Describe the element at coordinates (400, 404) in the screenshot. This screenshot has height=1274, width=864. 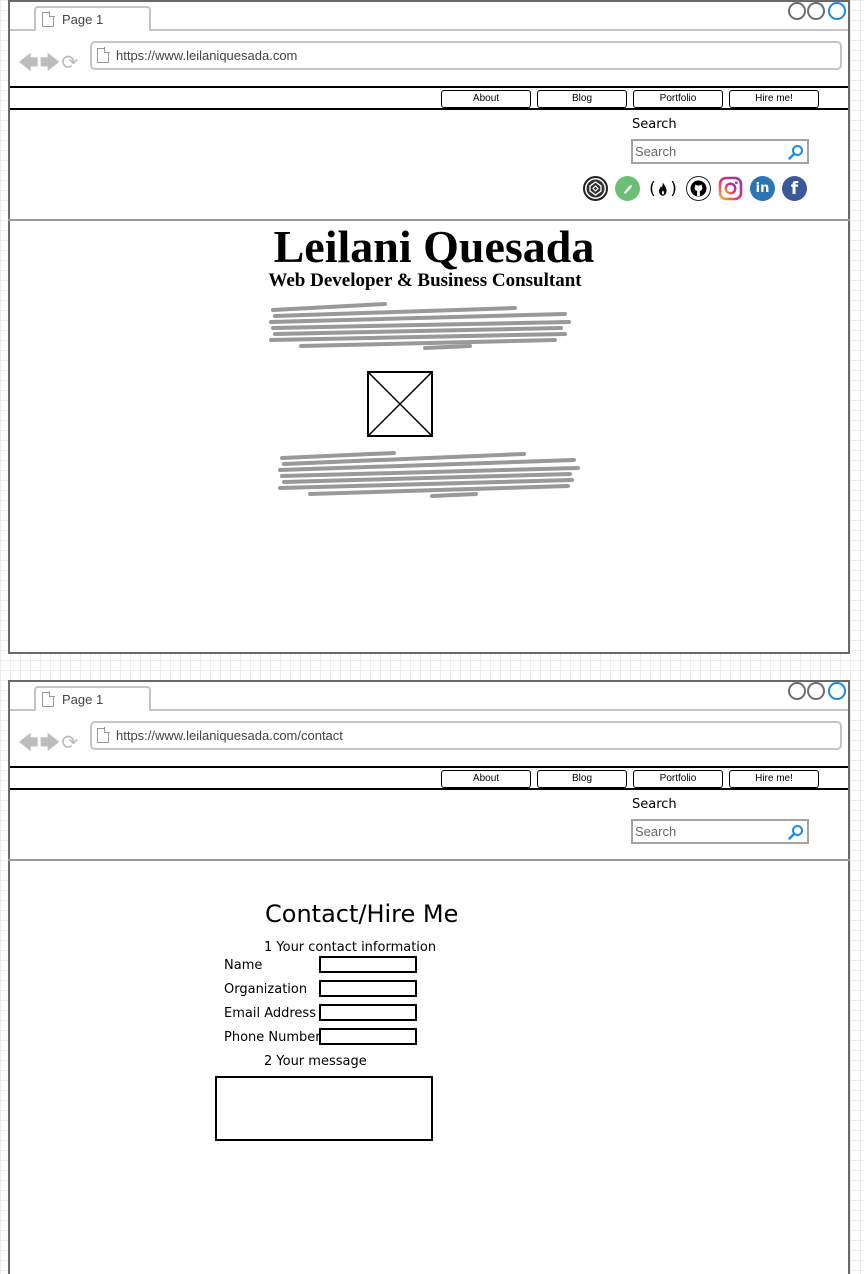
I see `profile-image-placeholder` at that location.